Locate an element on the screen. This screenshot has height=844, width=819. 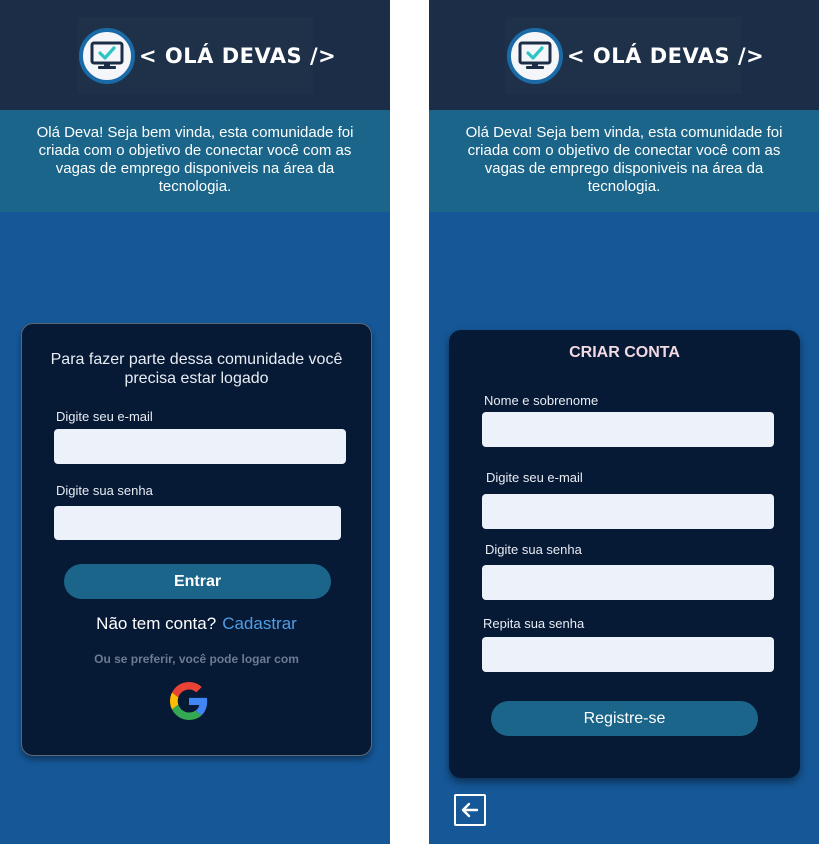
arrow-left-icon is located at coordinates (470, 810).